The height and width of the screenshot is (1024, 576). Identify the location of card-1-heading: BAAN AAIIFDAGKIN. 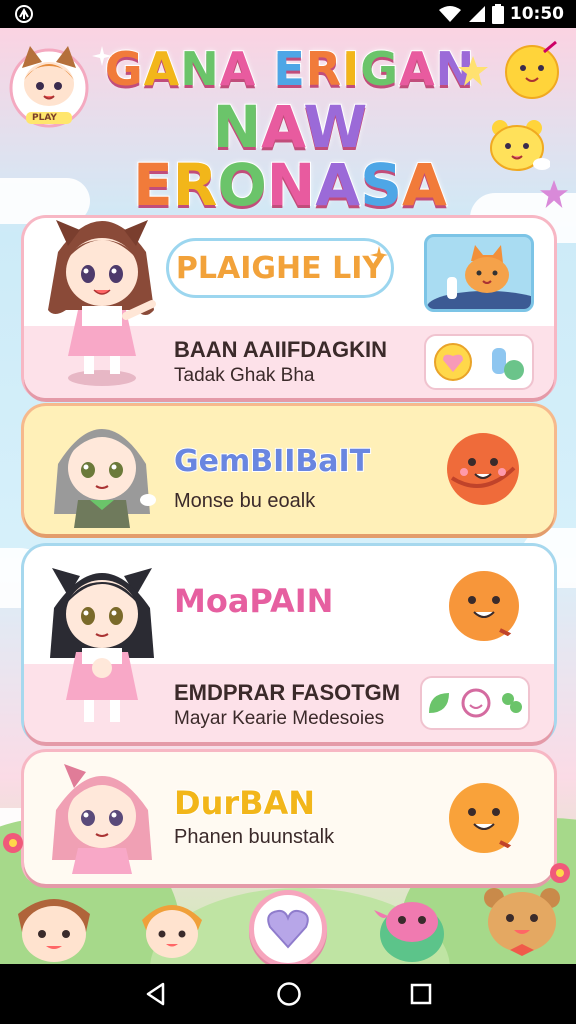
(281, 349).